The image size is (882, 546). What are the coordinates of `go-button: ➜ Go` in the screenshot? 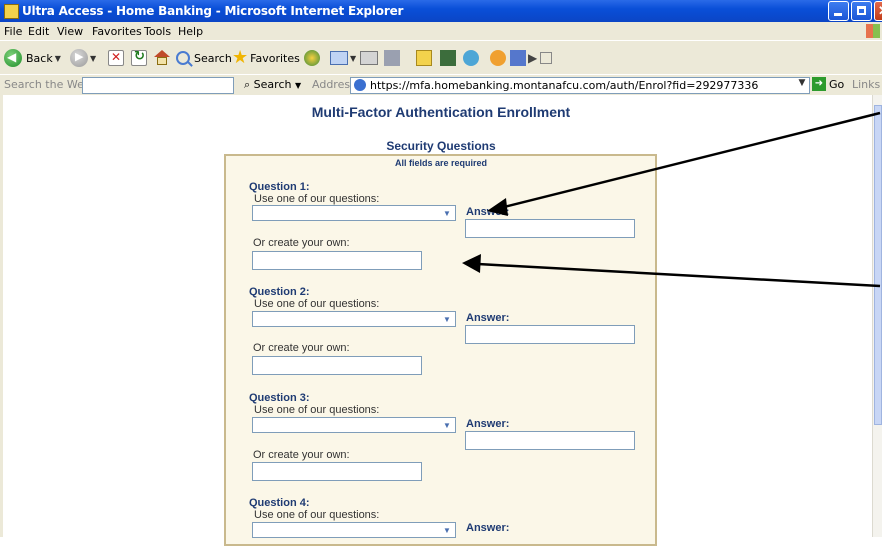 It's located at (828, 84).